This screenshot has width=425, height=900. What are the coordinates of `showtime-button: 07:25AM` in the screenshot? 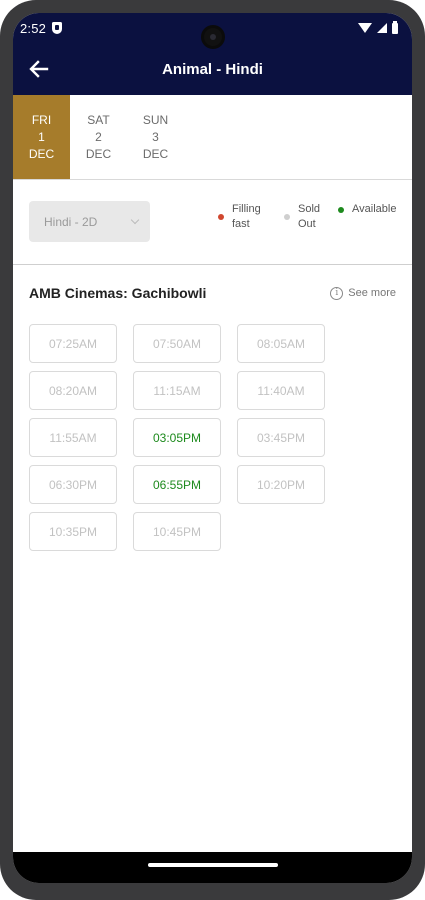 It's located at (73, 343).